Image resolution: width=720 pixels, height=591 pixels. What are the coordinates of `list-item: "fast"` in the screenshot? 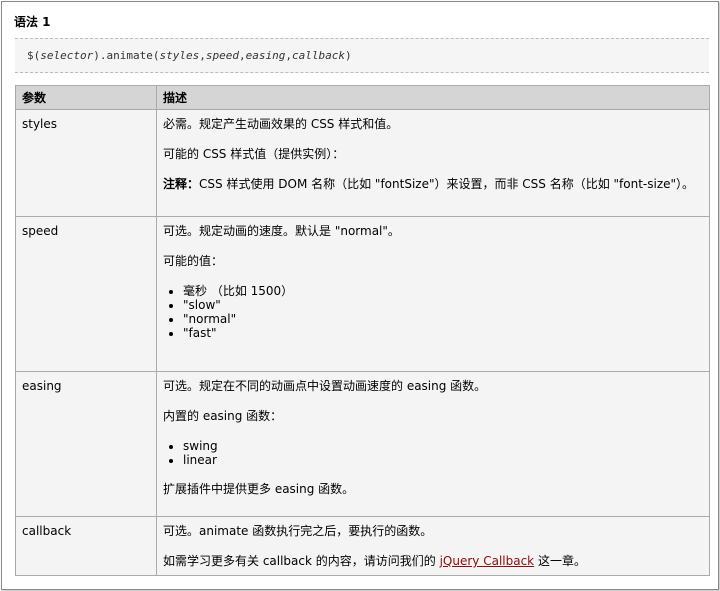 It's located at (443, 333).